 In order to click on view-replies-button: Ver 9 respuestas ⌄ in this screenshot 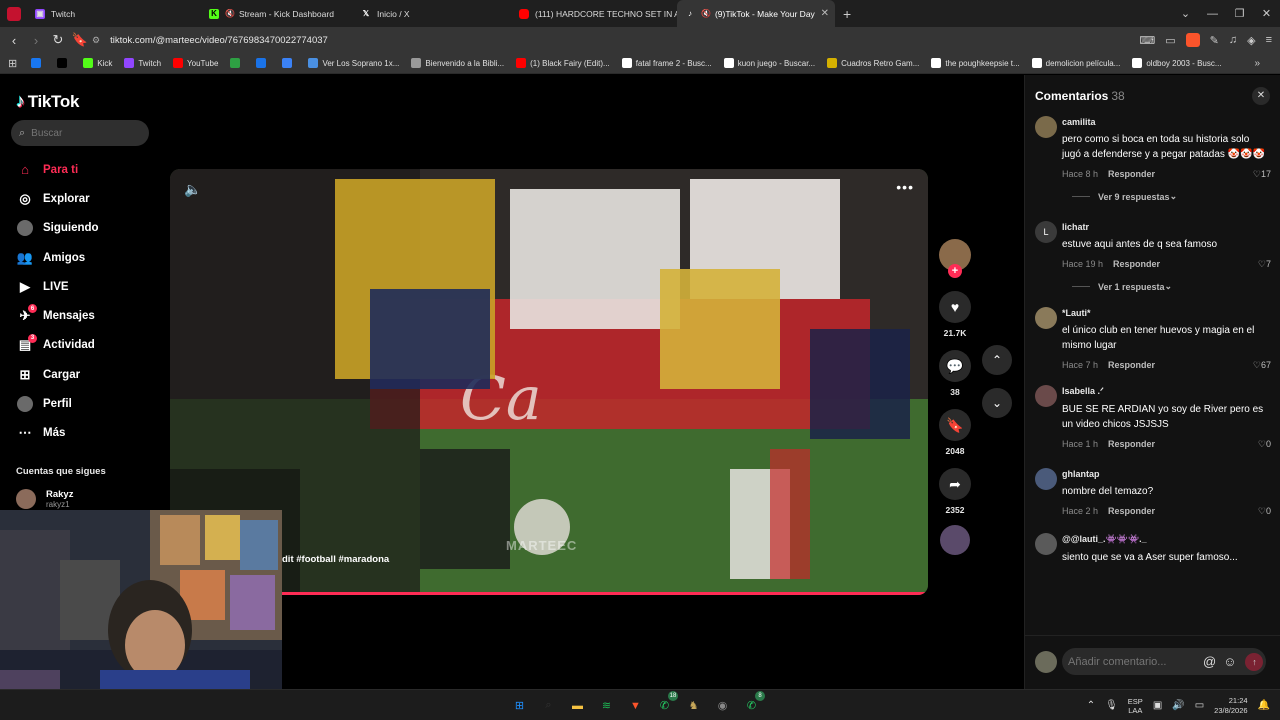, I will do `click(1176, 196)`.